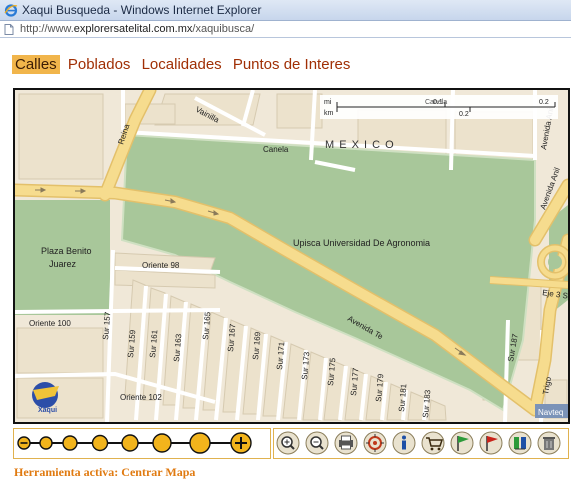  What do you see at coordinates (439, 107) in the screenshot?
I see `scale-bar: mi km 0.1 0.2 0.2 Canela` at bounding box center [439, 107].